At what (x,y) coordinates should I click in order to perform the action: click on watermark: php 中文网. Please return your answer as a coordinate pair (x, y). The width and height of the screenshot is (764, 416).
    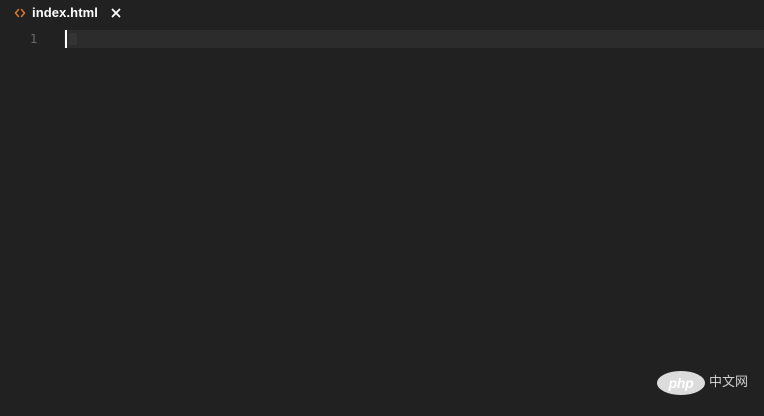
    Looking at the image, I should click on (702, 383).